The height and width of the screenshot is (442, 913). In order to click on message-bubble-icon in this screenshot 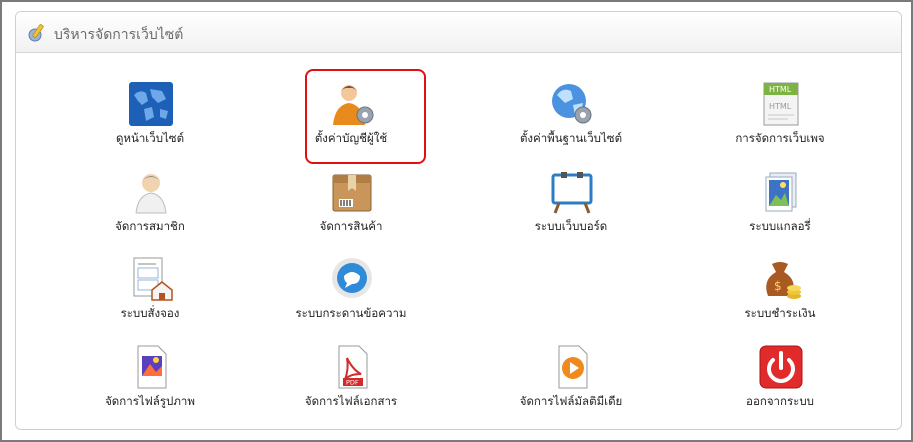, I will do `click(352, 278)`.